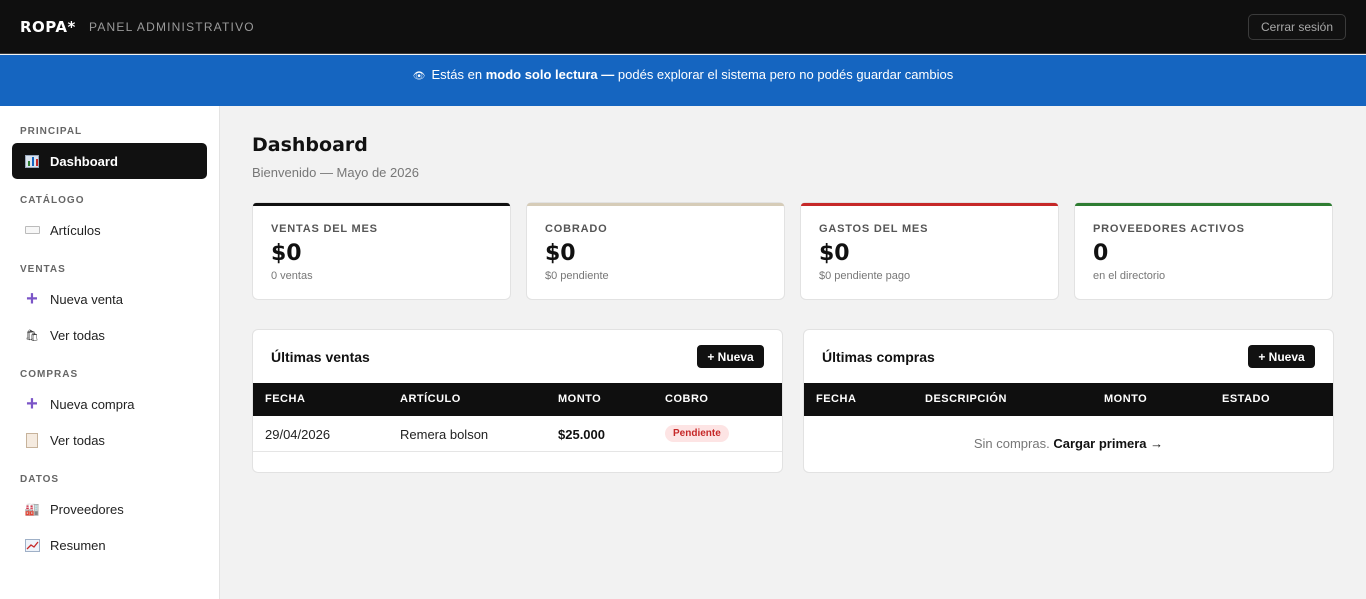  I want to click on column-header: COBRO, so click(686, 399).